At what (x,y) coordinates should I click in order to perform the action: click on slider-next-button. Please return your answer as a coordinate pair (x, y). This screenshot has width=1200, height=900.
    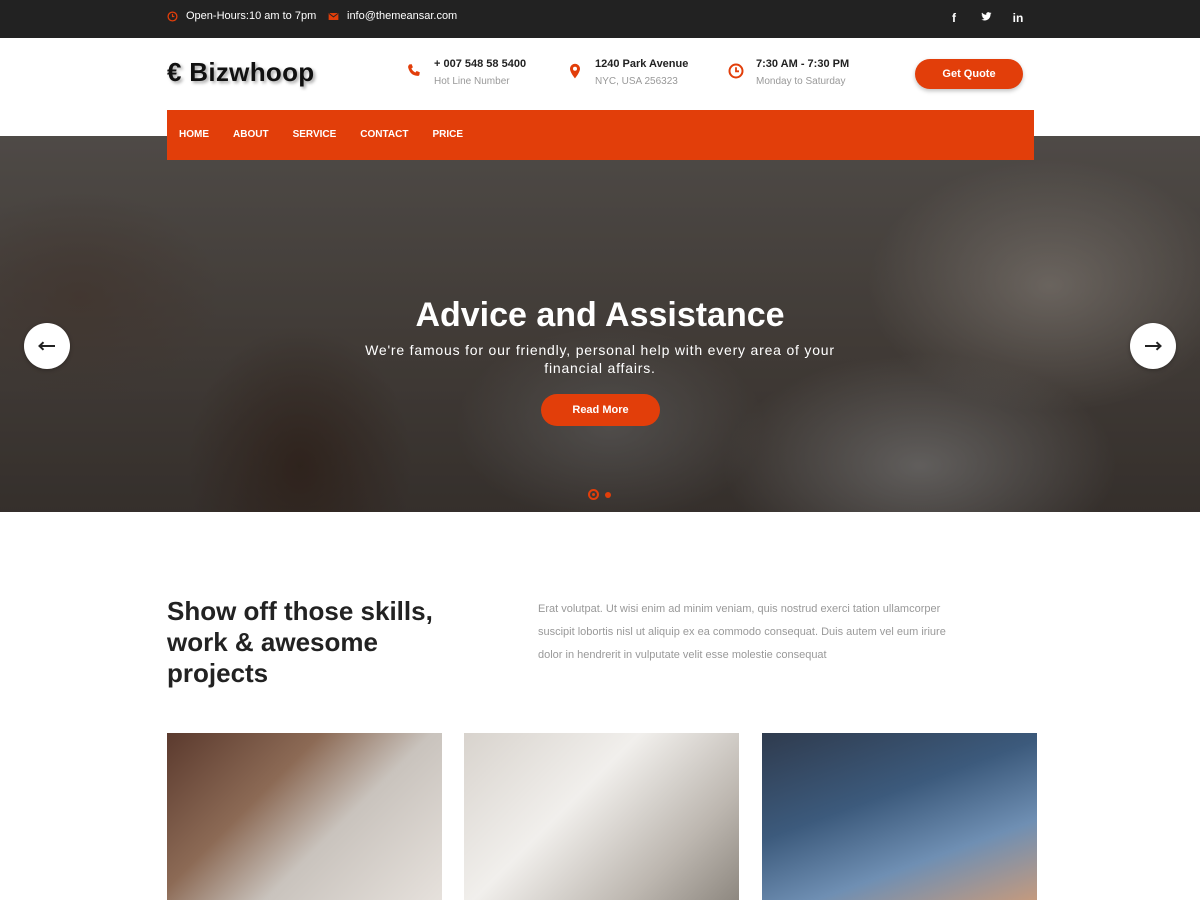
    Looking at the image, I should click on (1153, 346).